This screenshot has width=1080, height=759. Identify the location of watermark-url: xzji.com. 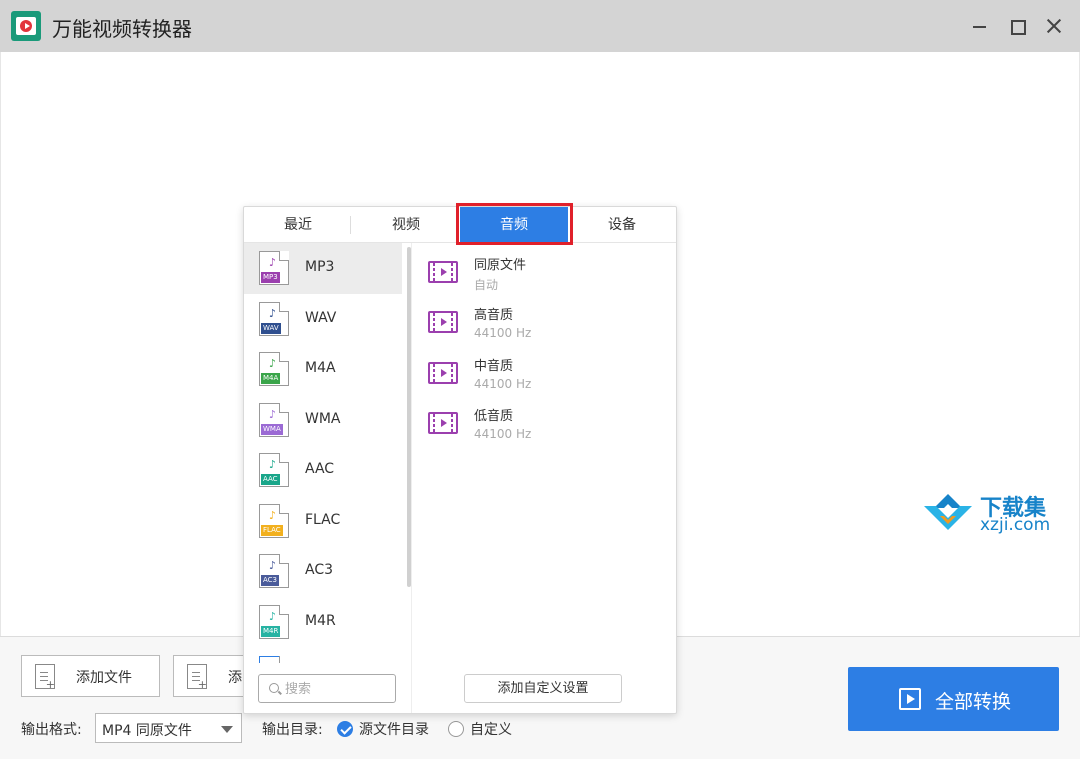
(1015, 525).